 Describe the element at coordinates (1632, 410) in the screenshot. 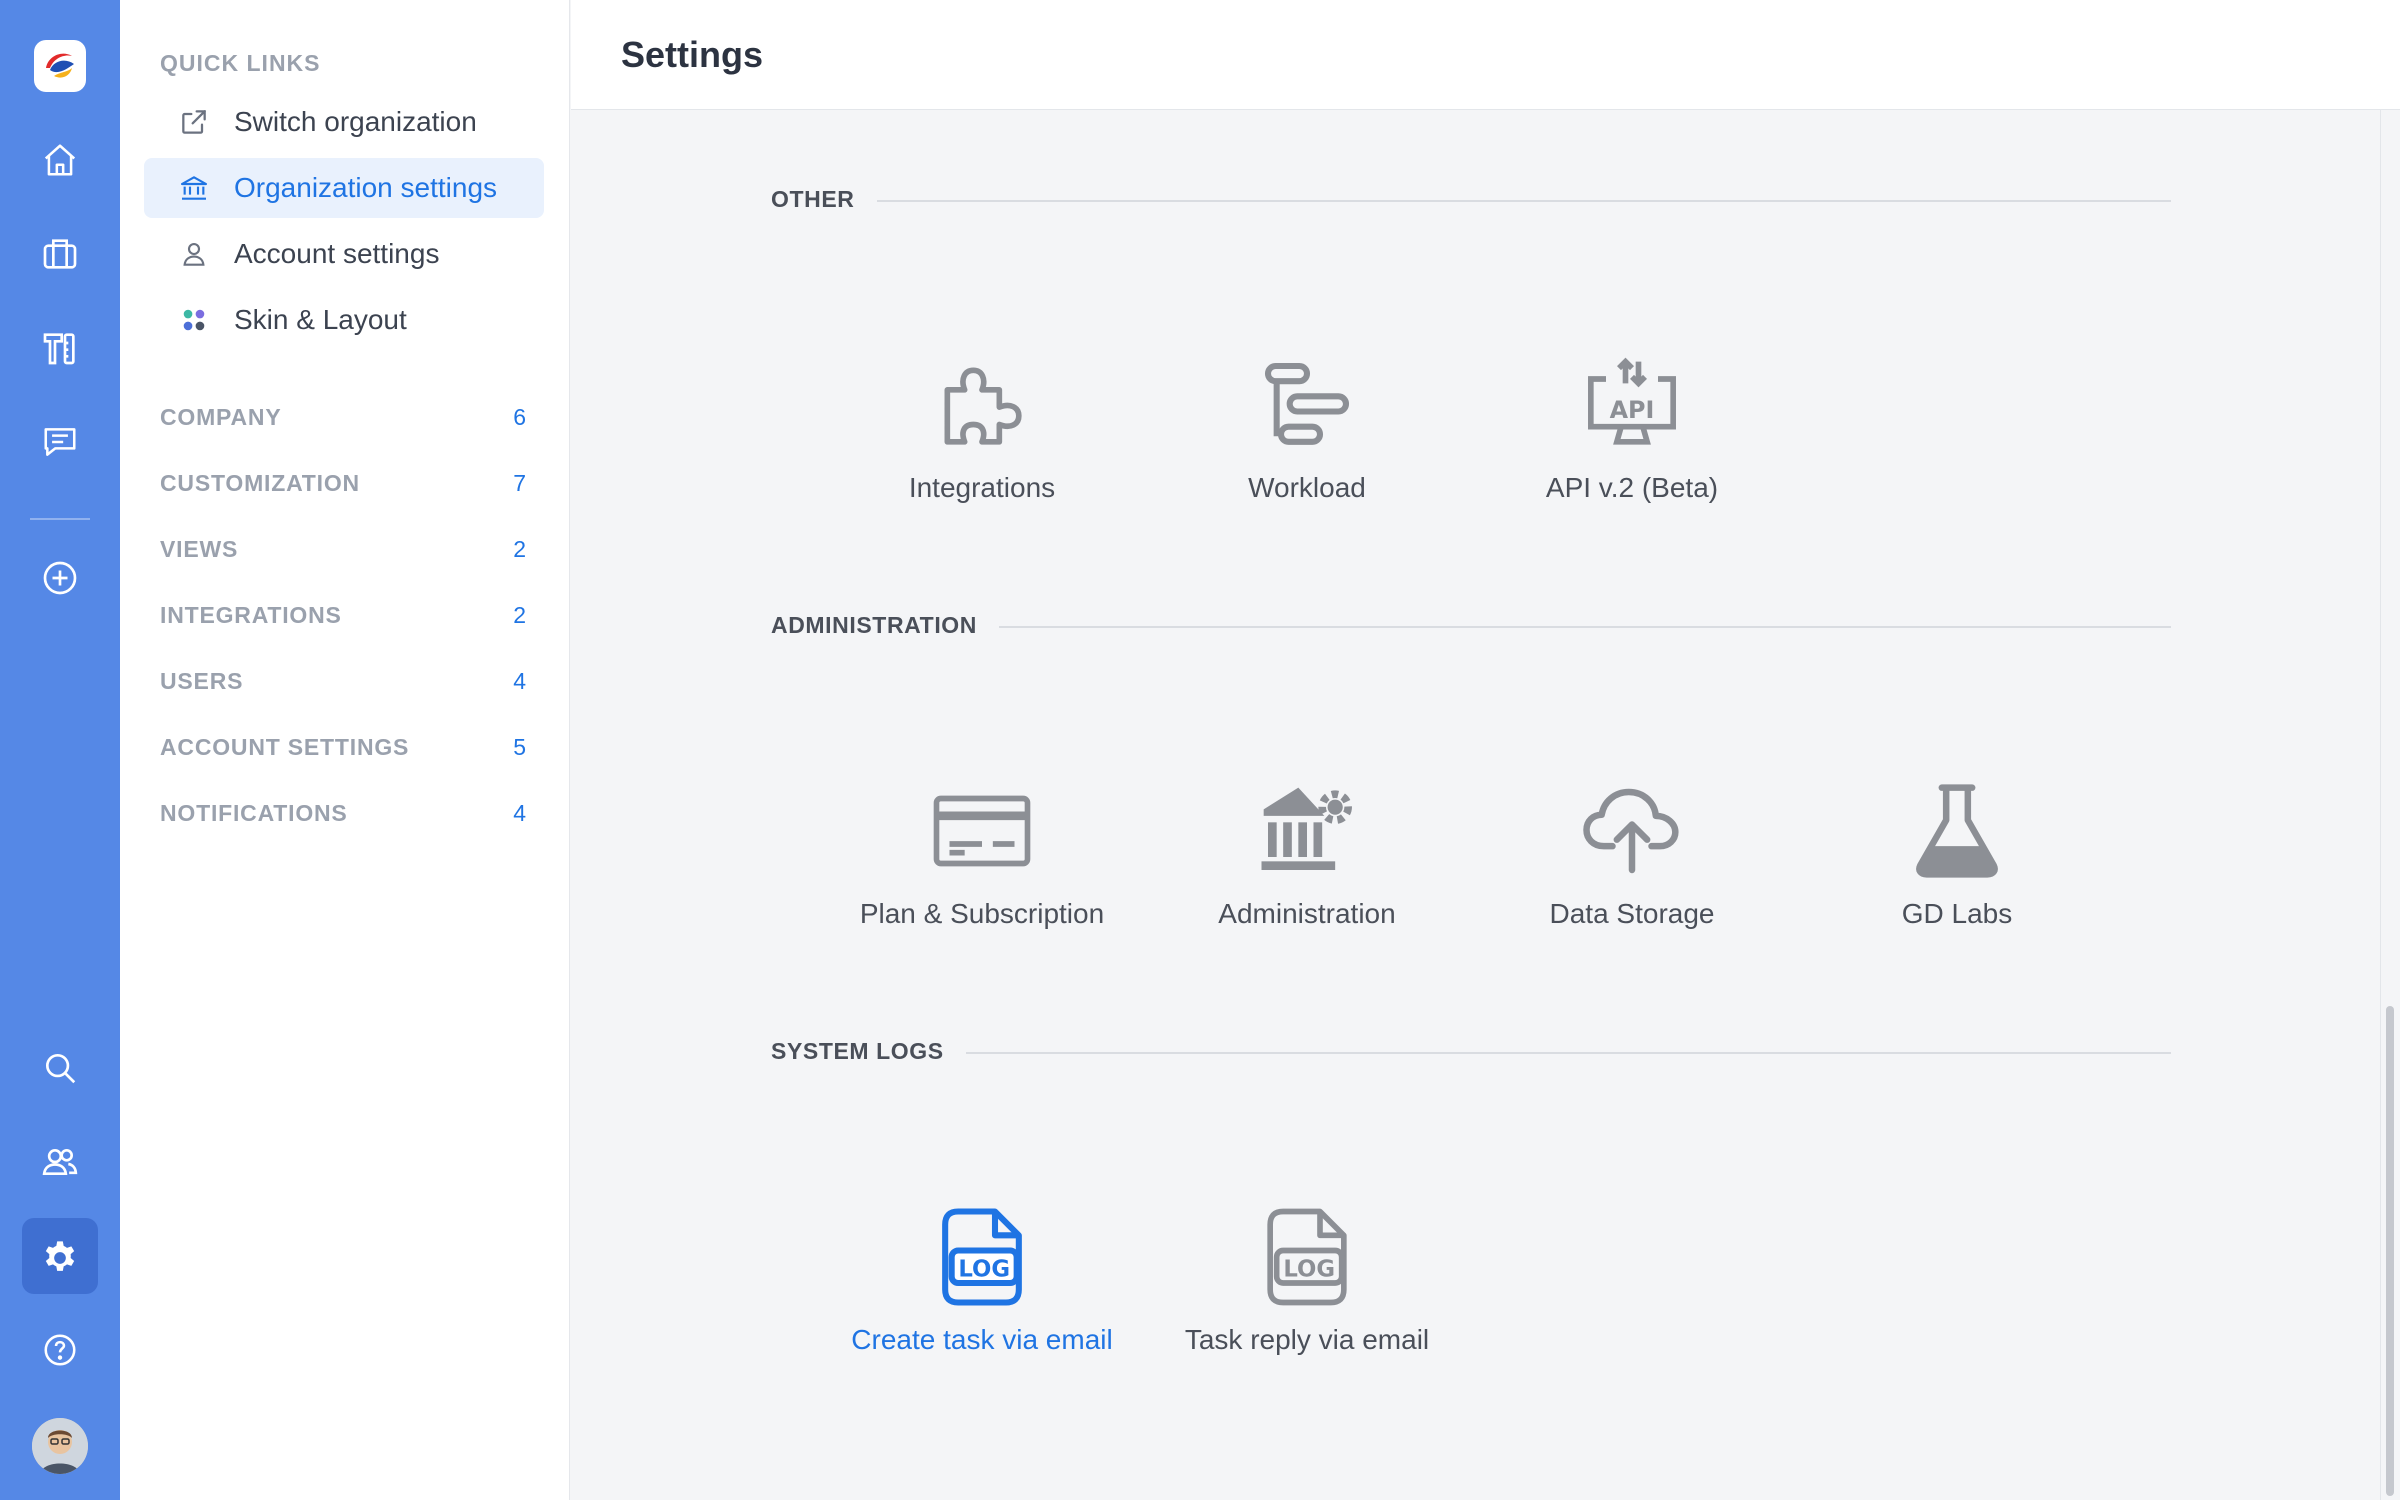

I see `svg-text: API` at that location.